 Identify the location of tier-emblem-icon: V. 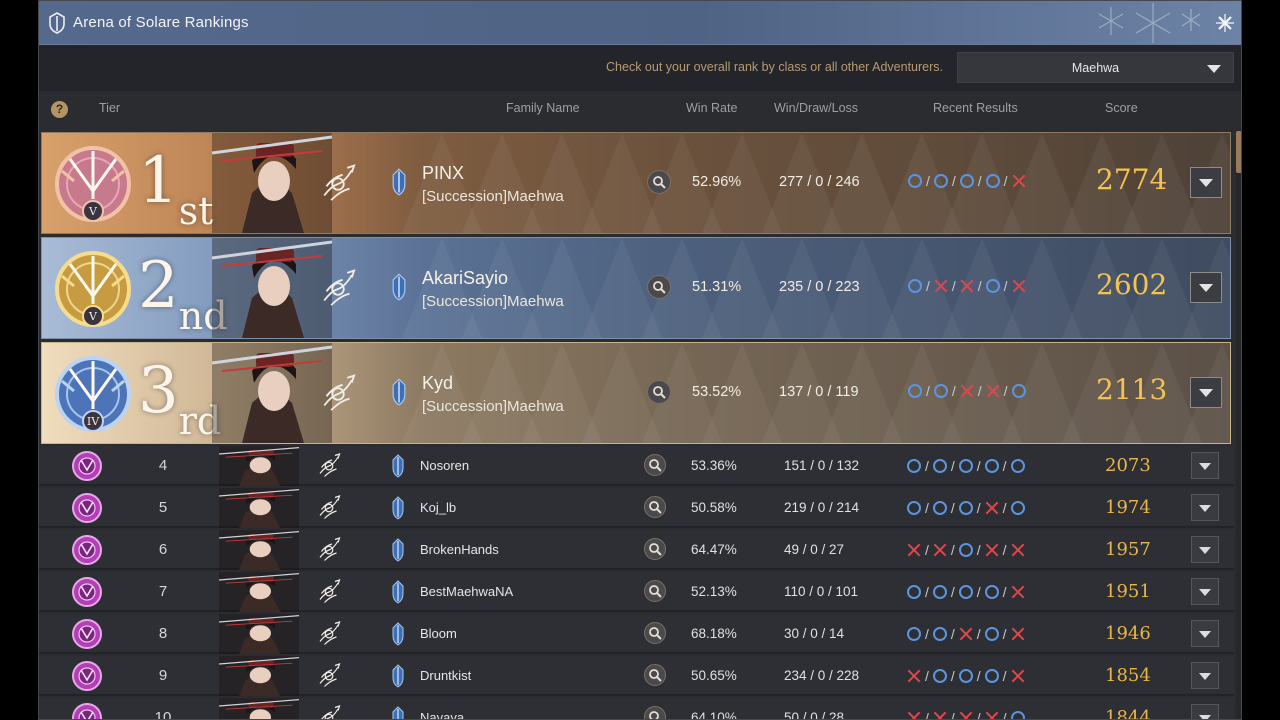
(93, 289).